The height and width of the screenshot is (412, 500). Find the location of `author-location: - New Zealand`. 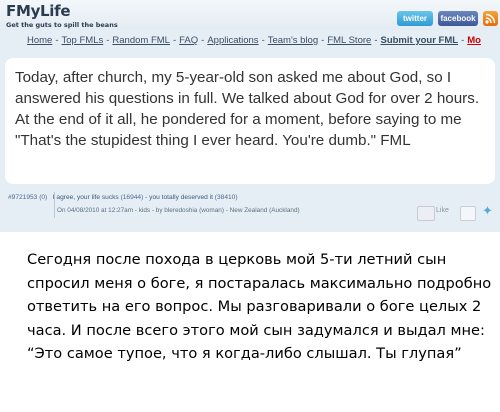

author-location: - New Zealand is located at coordinates (245, 210).